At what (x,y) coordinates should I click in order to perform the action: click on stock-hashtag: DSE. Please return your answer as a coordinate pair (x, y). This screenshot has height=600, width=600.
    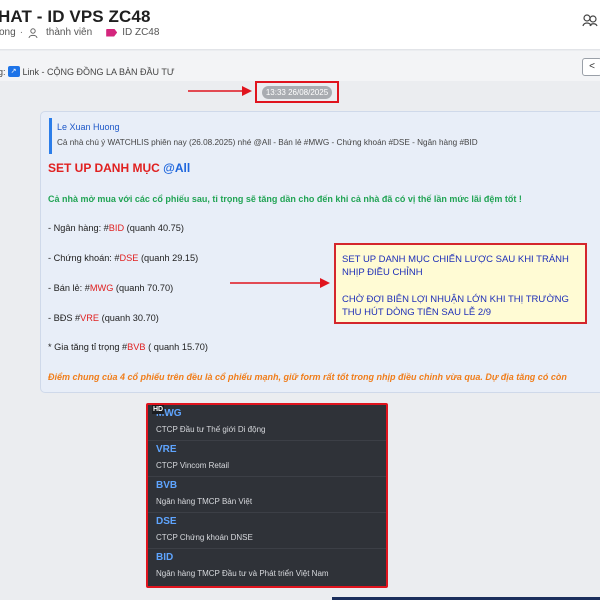
    Looking at the image, I should click on (129, 258).